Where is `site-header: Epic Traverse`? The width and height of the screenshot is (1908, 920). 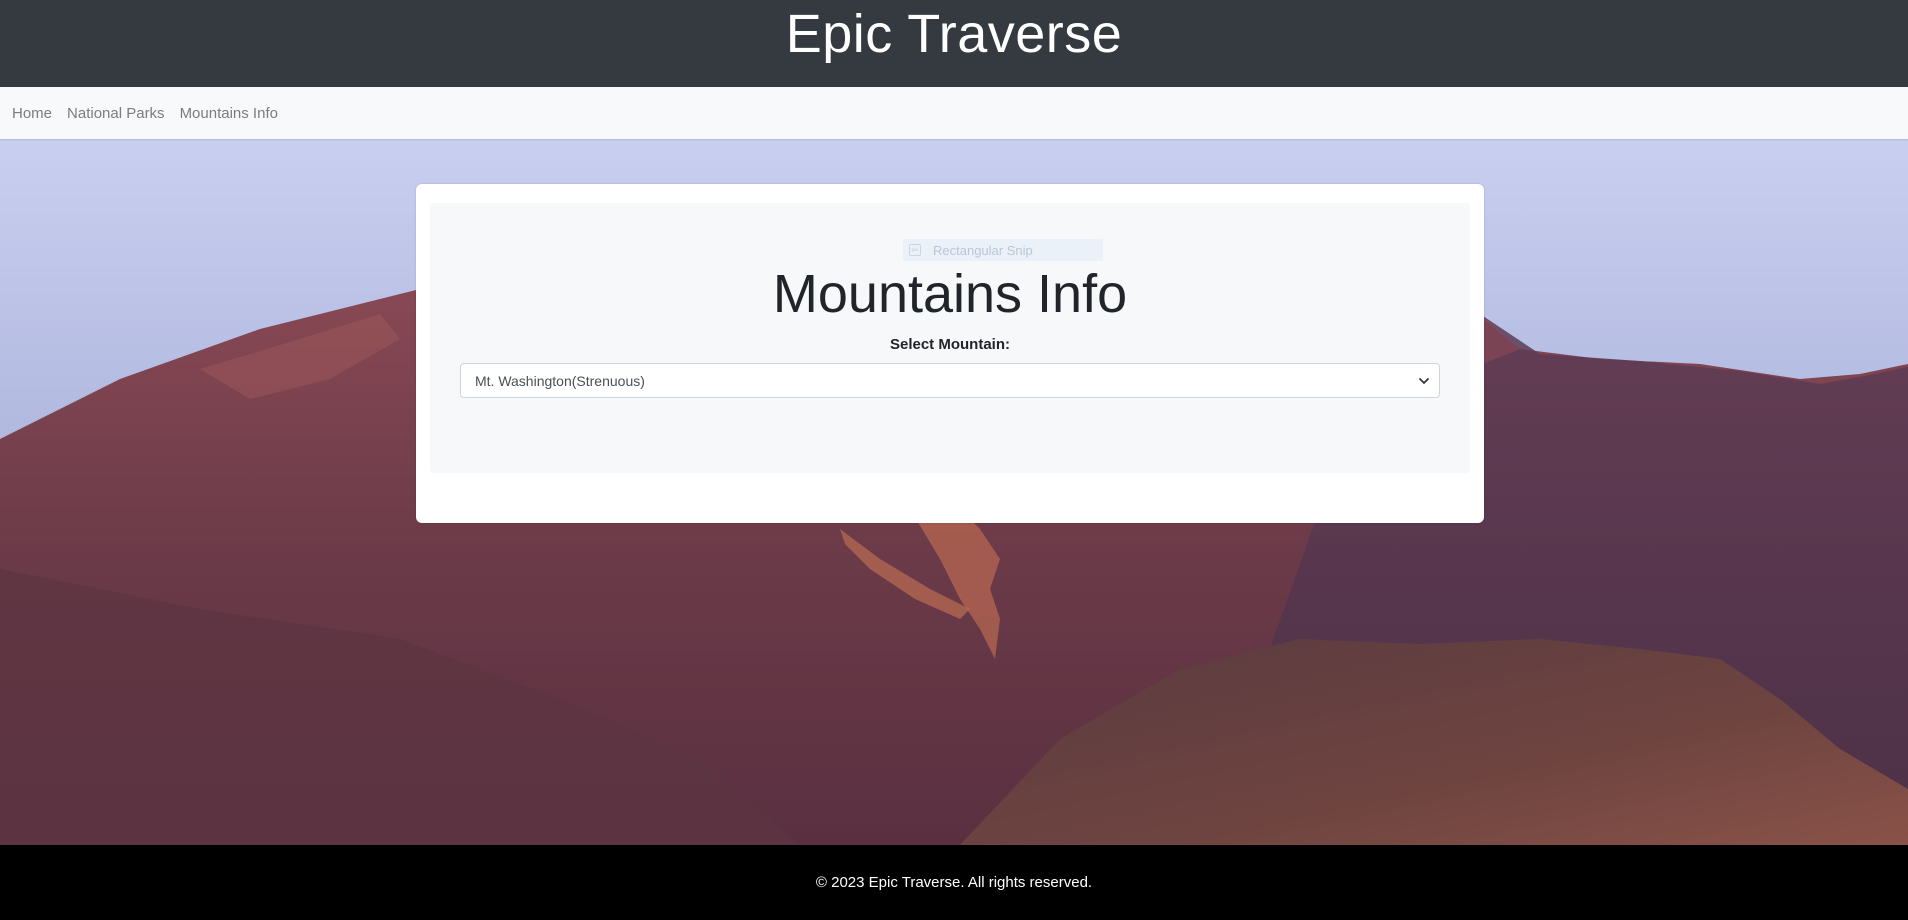 site-header: Epic Traverse is located at coordinates (954, 43).